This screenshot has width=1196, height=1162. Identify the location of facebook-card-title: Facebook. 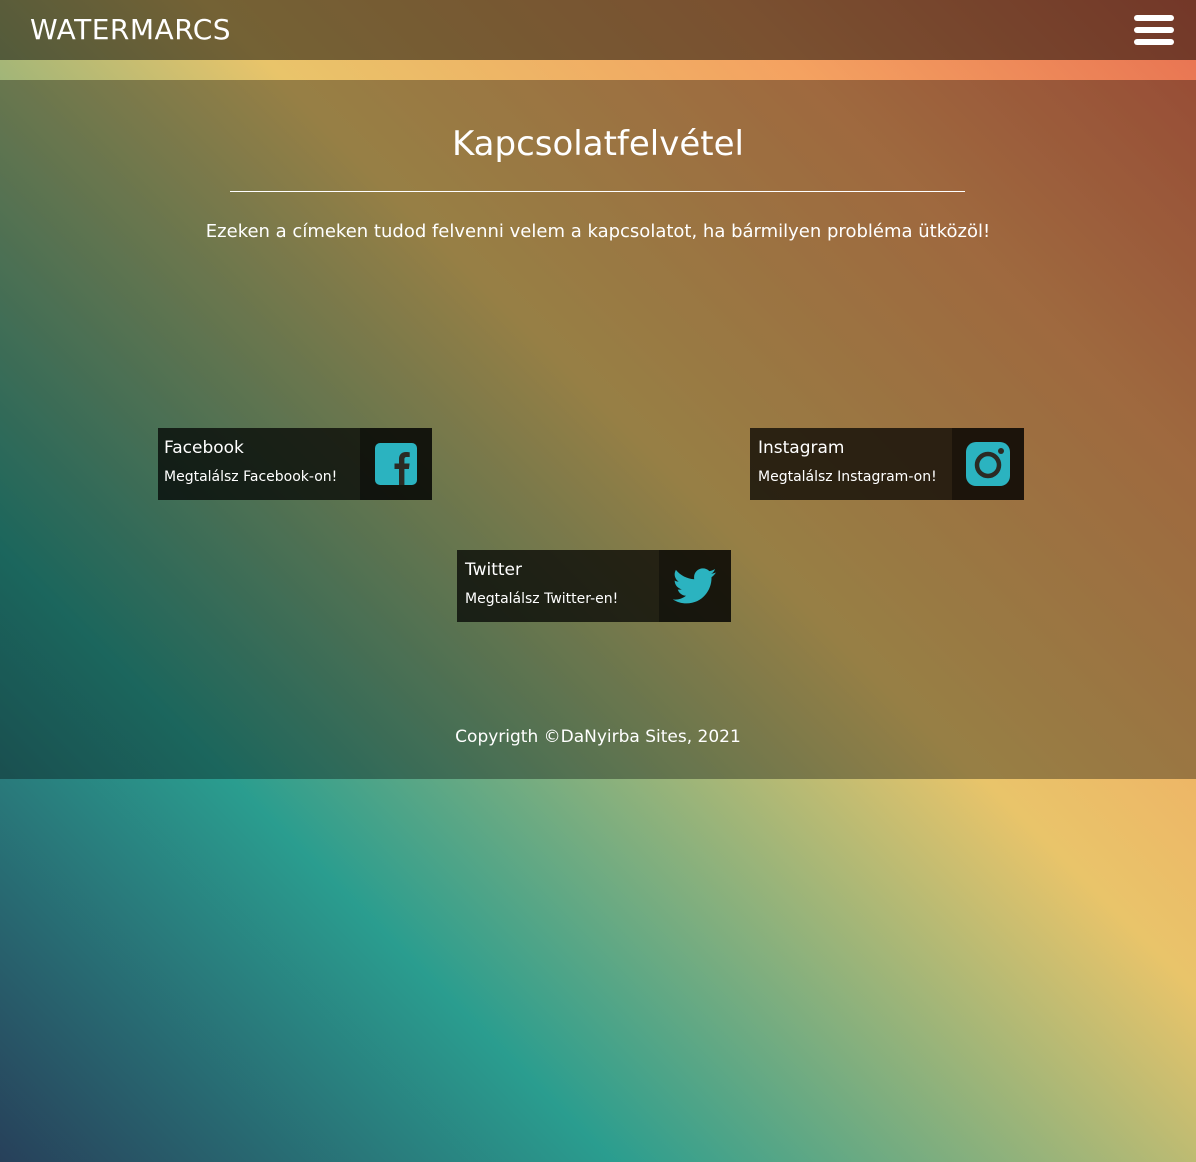
(204, 448).